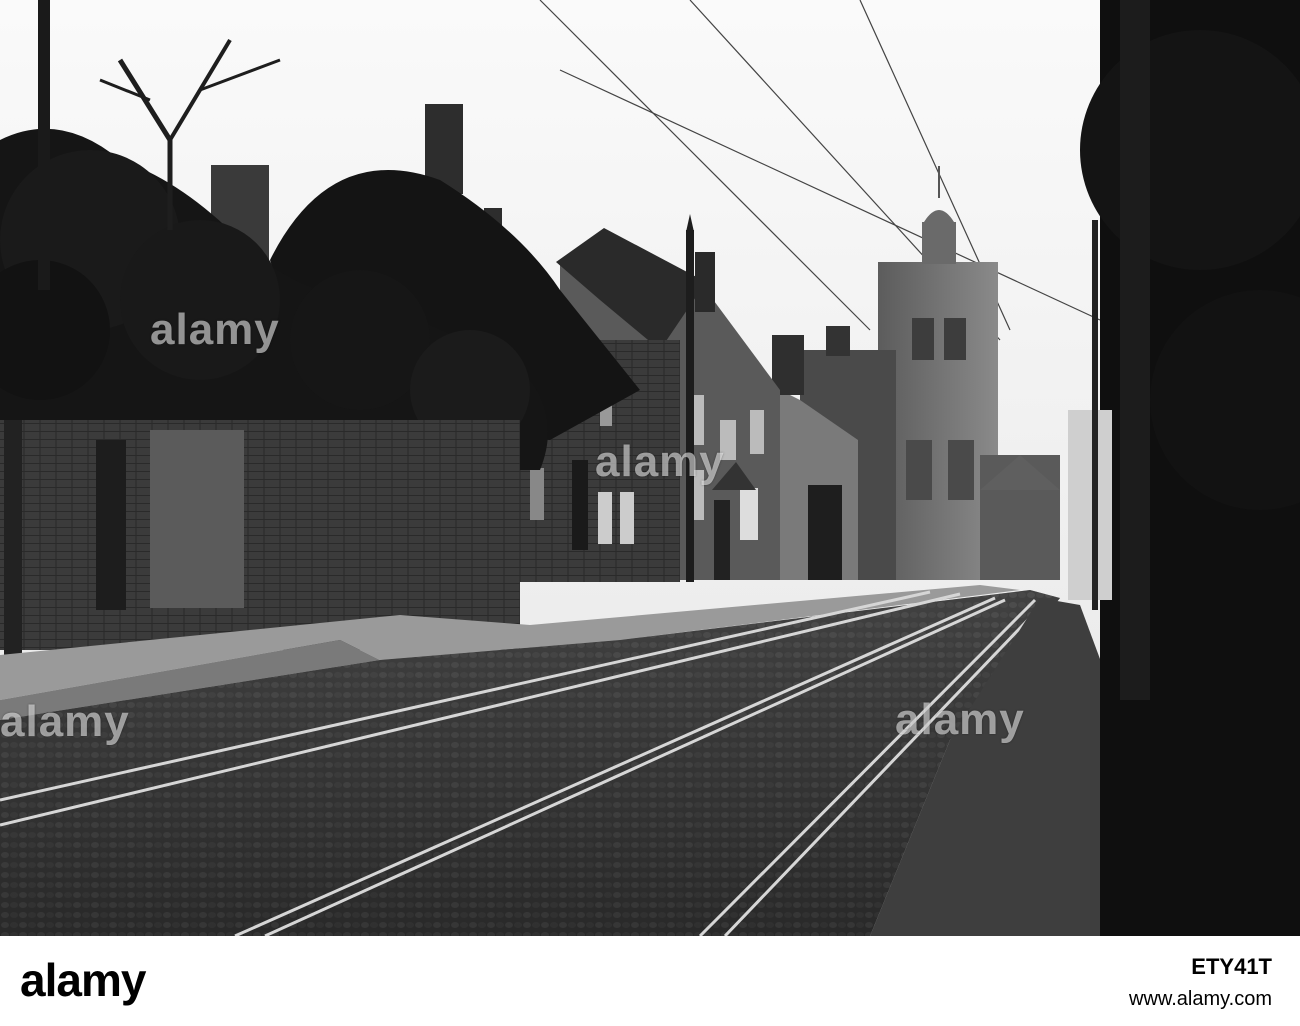 The height and width of the screenshot is (1026, 1300). What do you see at coordinates (44, 145) in the screenshot?
I see `telegraph-pole-left` at bounding box center [44, 145].